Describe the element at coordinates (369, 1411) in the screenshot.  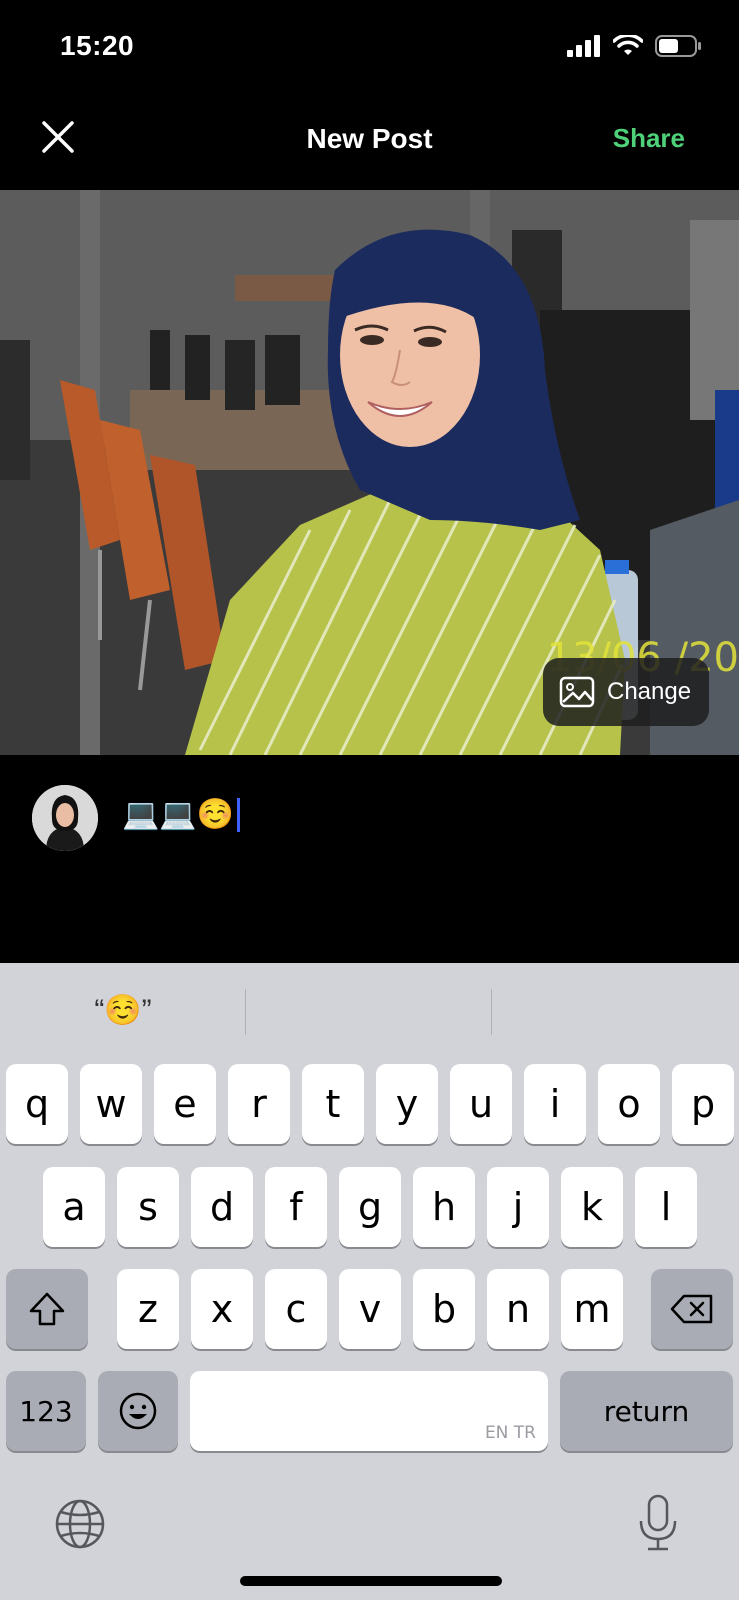
I see `space-key: EN TR` at that location.